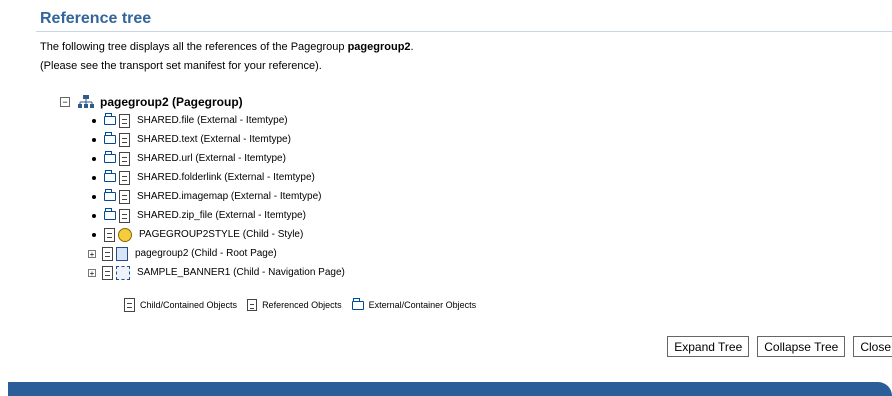  I want to click on style-icon, so click(125, 234).